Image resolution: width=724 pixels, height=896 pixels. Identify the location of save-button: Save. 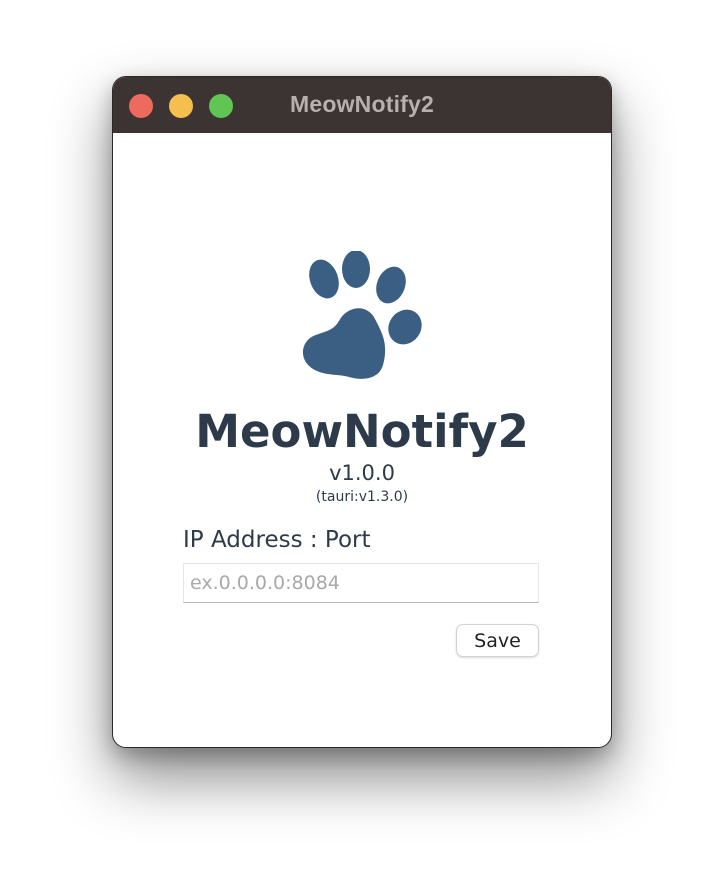
(497, 640).